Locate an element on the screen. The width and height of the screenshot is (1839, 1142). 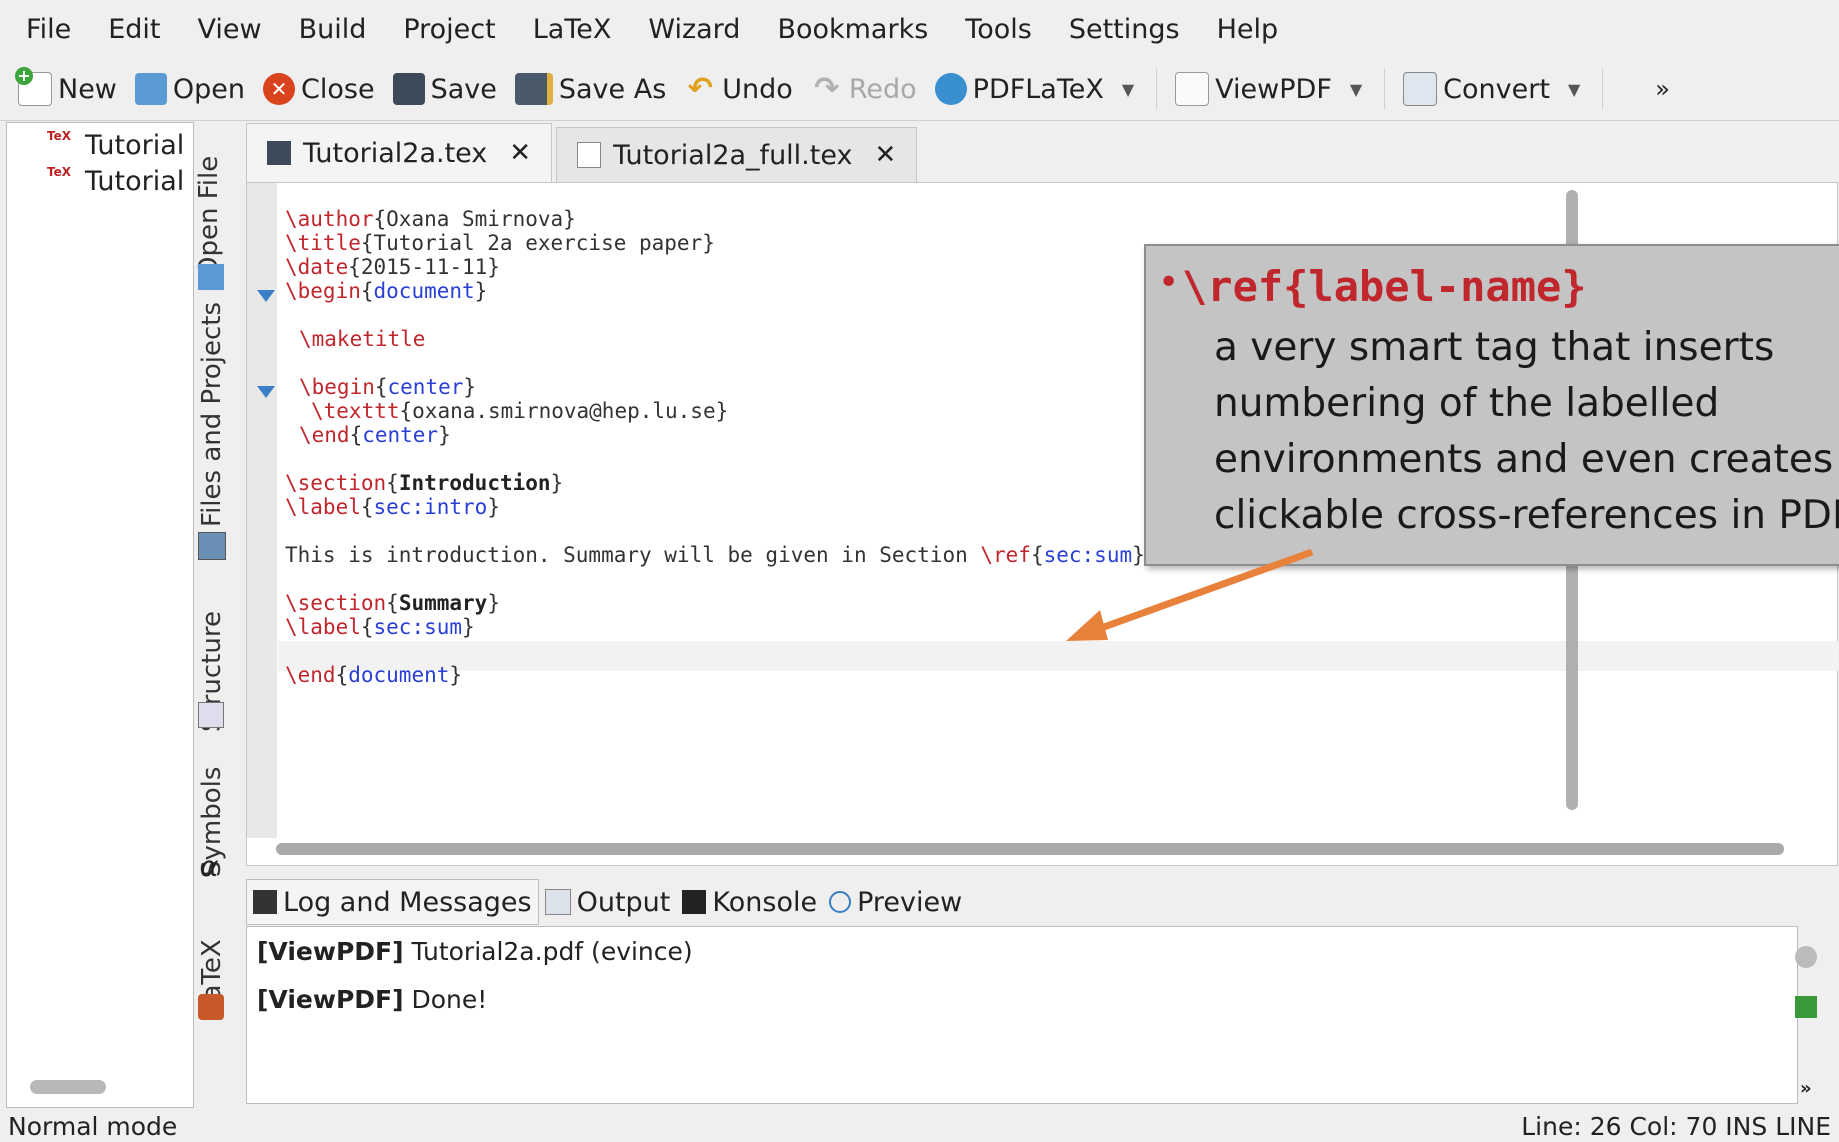
code-line: \date{2015-11-11} is located at coordinates (392, 267).